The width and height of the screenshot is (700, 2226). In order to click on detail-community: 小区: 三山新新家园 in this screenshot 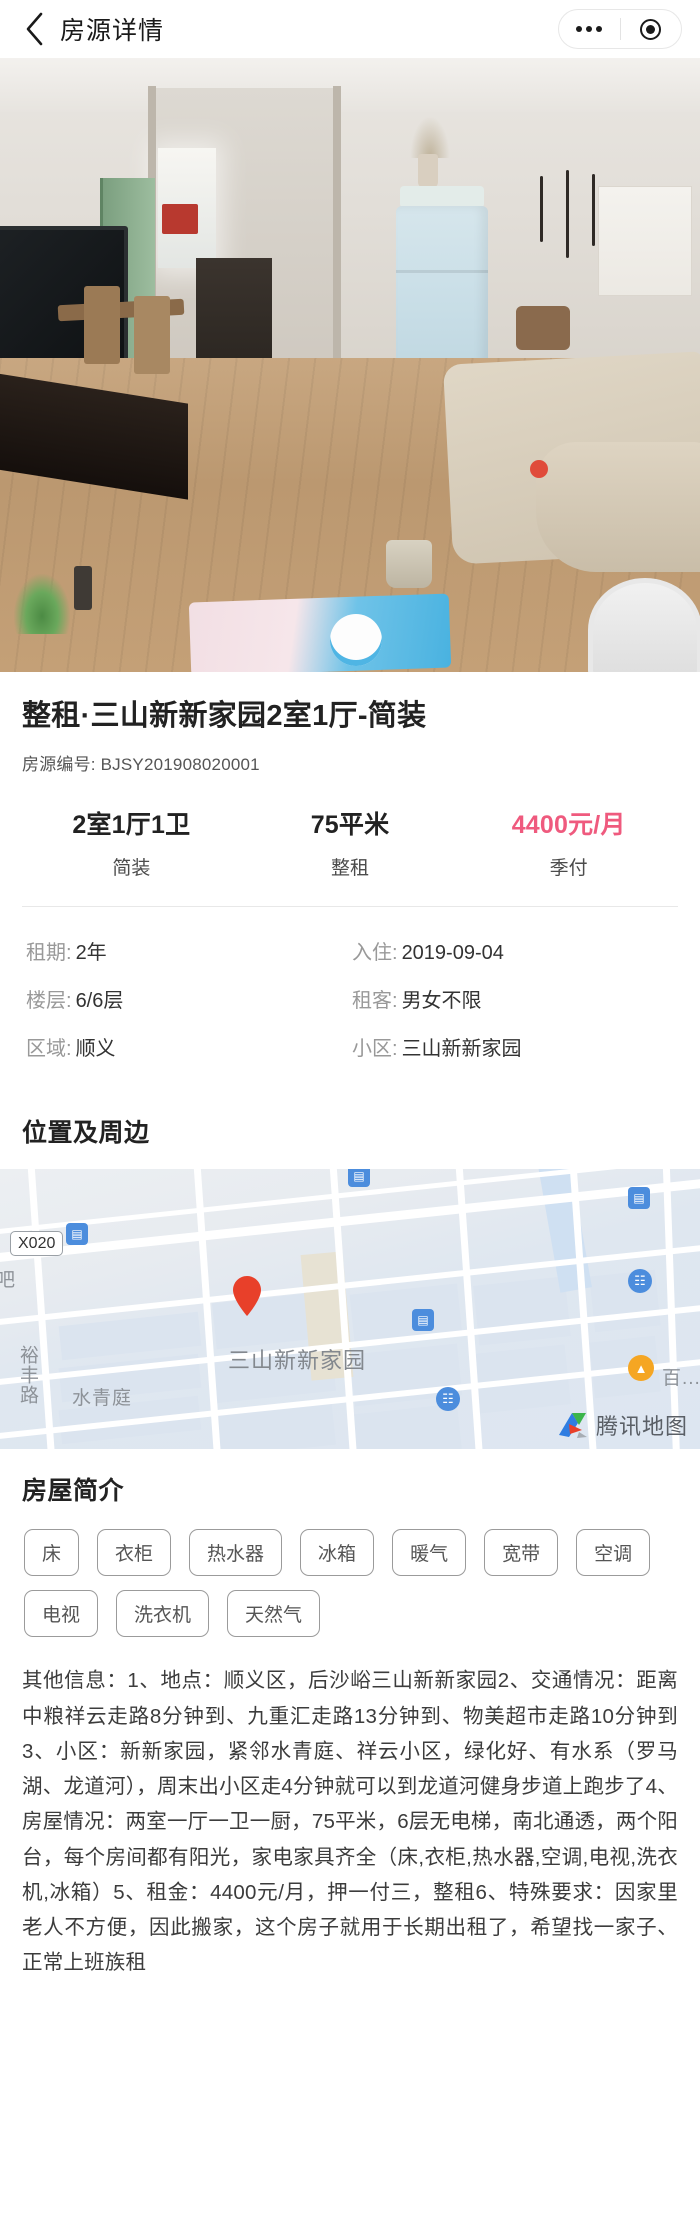, I will do `click(515, 1049)`.